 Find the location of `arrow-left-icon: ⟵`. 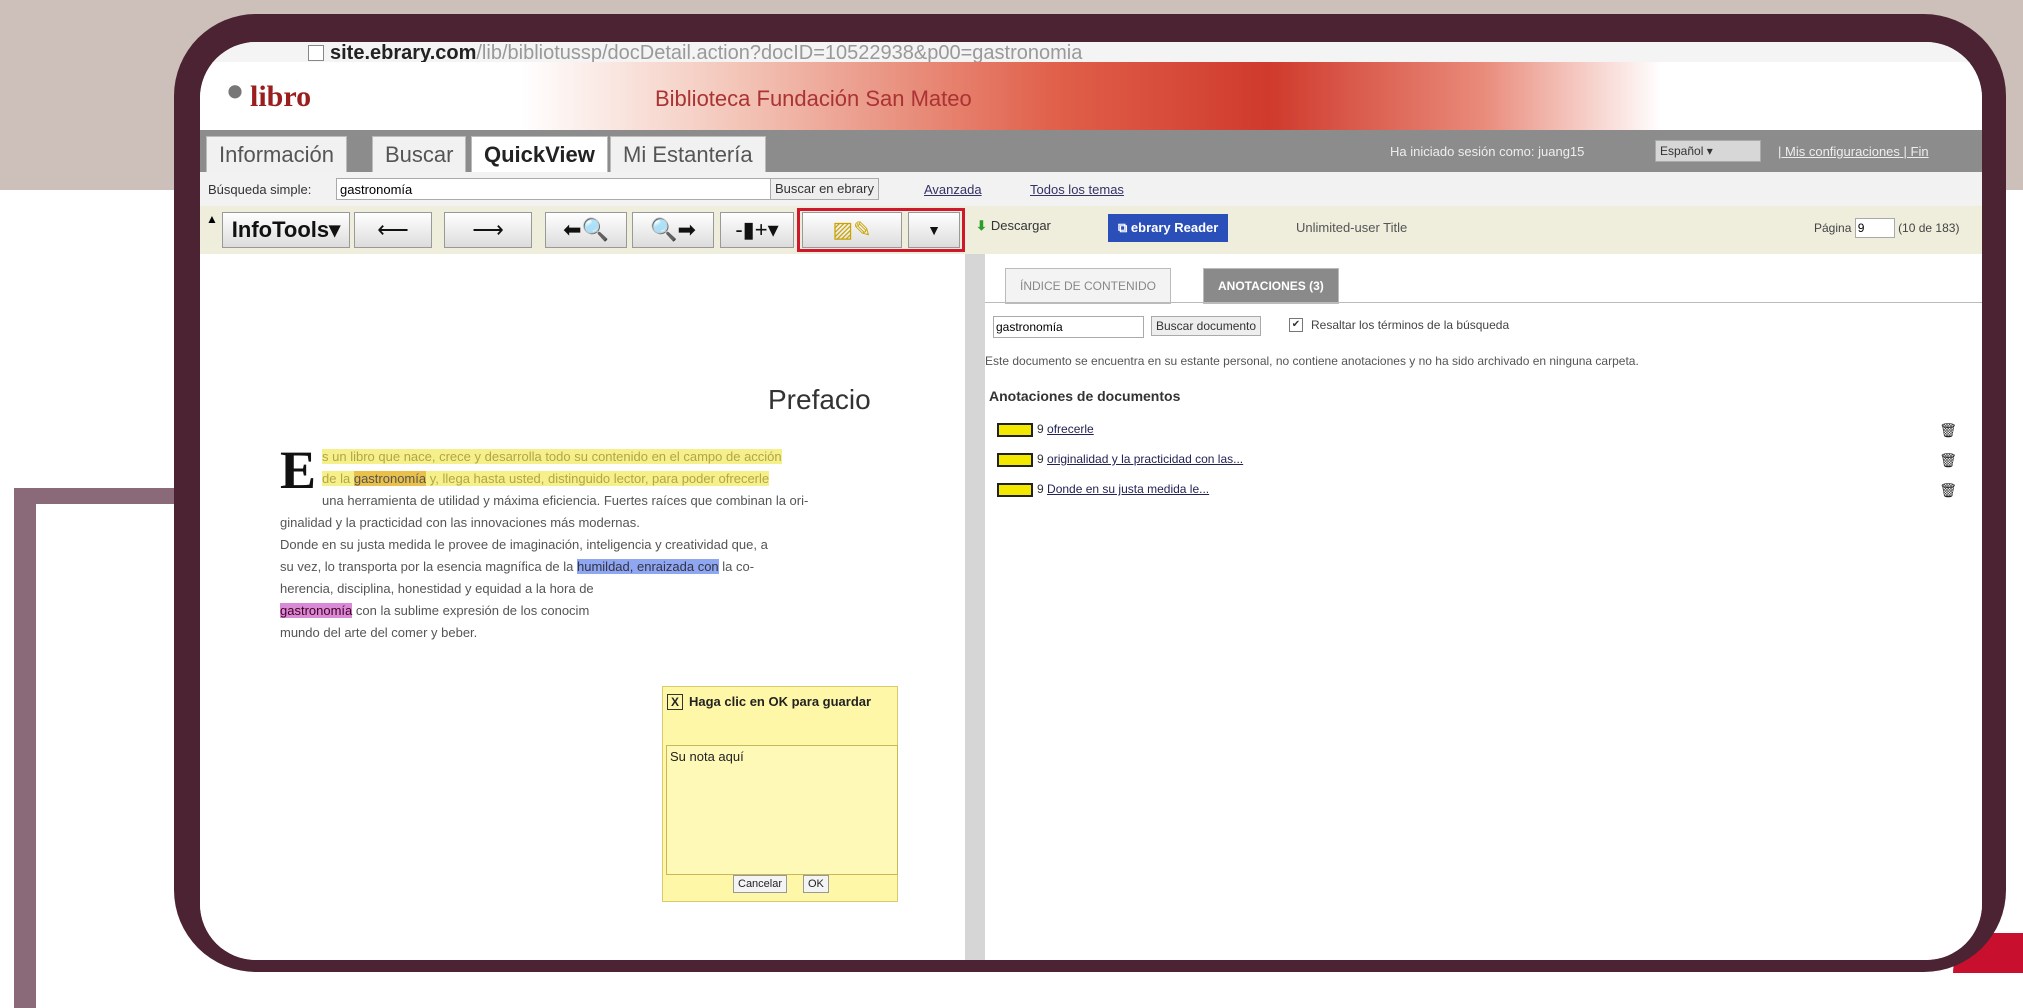

arrow-left-icon: ⟵ is located at coordinates (393, 229).